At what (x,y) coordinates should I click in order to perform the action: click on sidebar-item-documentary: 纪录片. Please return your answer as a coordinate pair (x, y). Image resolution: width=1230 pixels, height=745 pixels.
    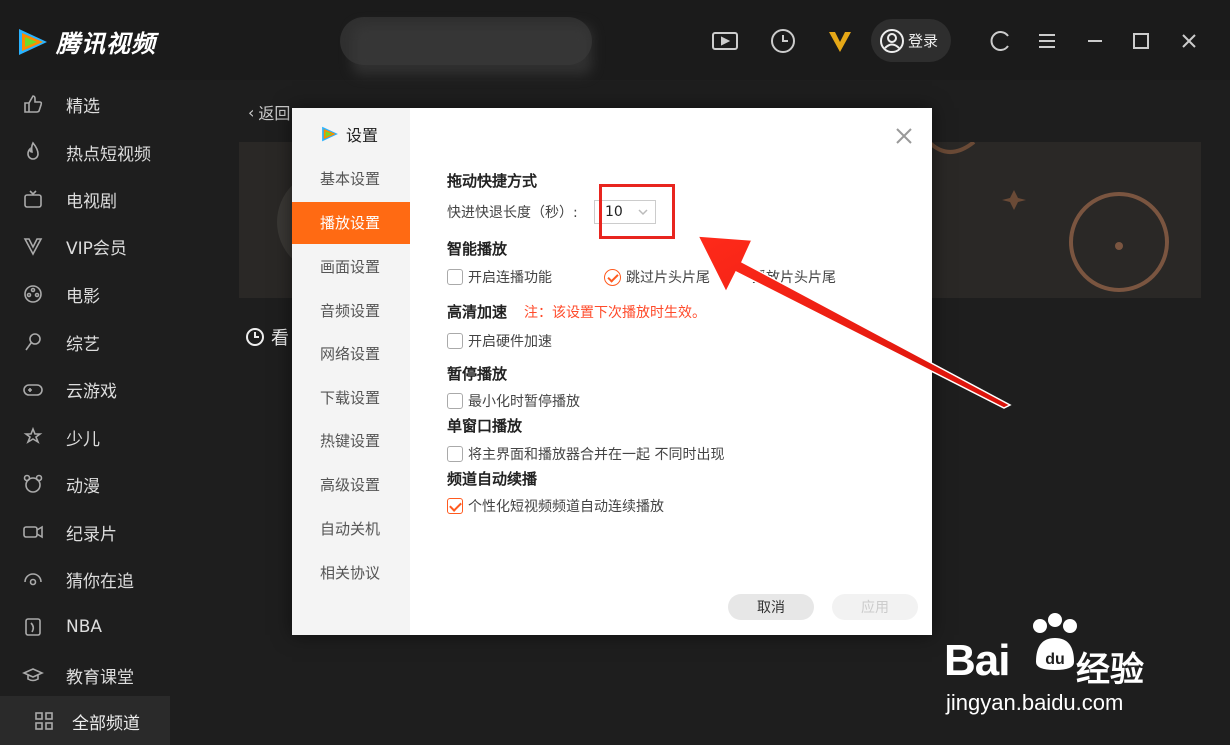
    Looking at the image, I should click on (117, 532).